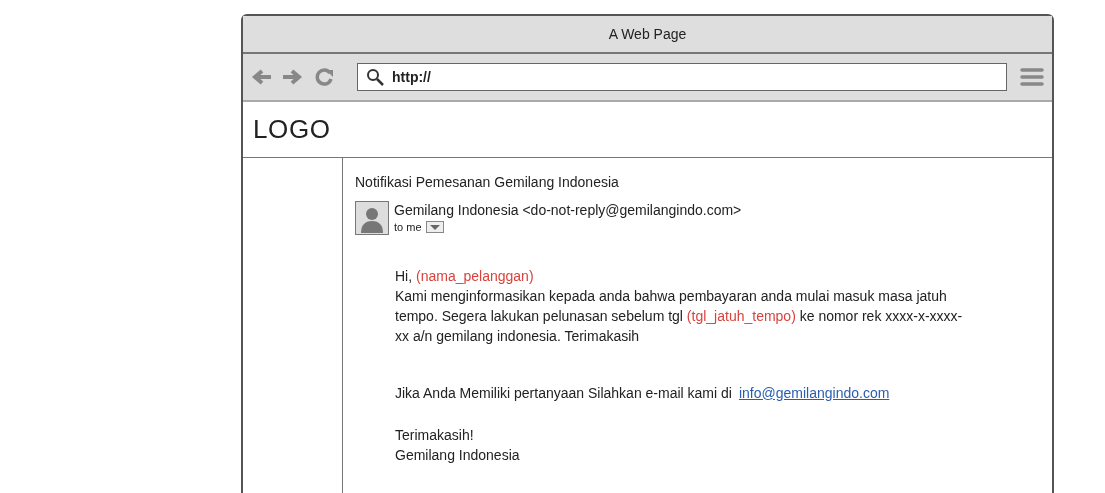 This screenshot has height=493, width=1105. I want to click on forward-arrow-icon, so click(292, 77).